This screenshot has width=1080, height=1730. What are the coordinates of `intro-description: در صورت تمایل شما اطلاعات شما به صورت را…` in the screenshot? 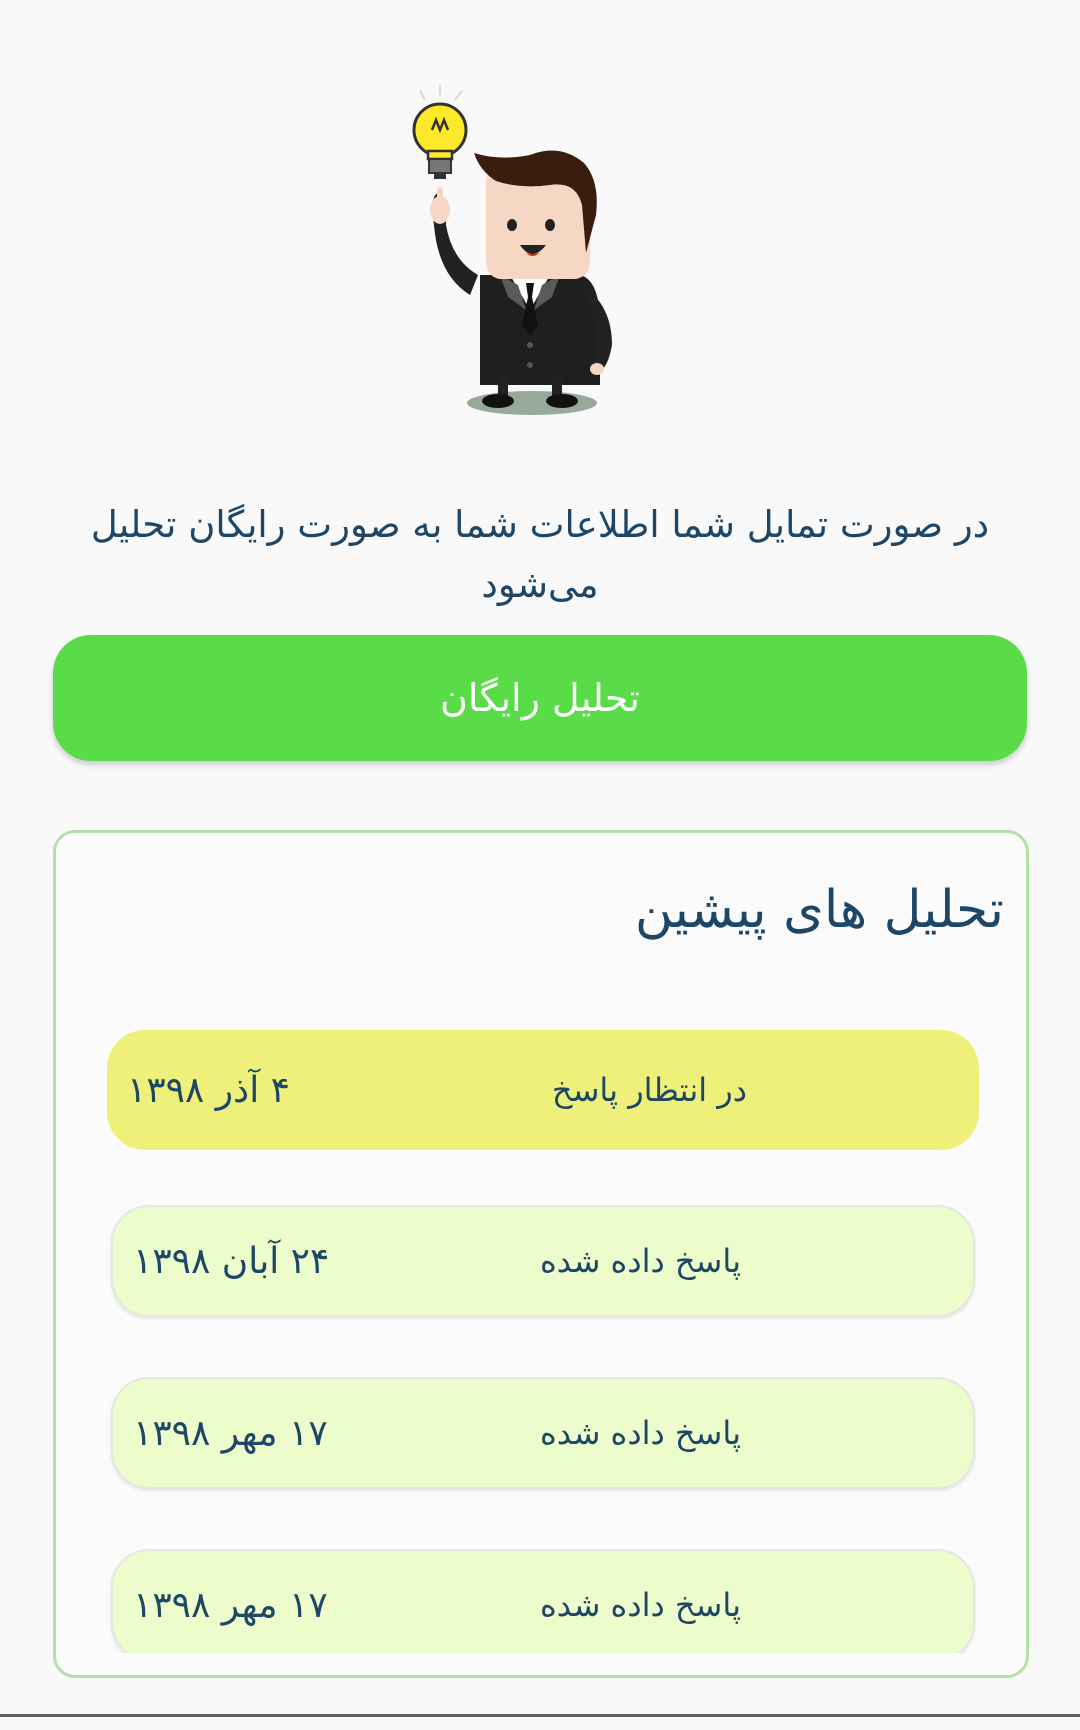 It's located at (540, 554).